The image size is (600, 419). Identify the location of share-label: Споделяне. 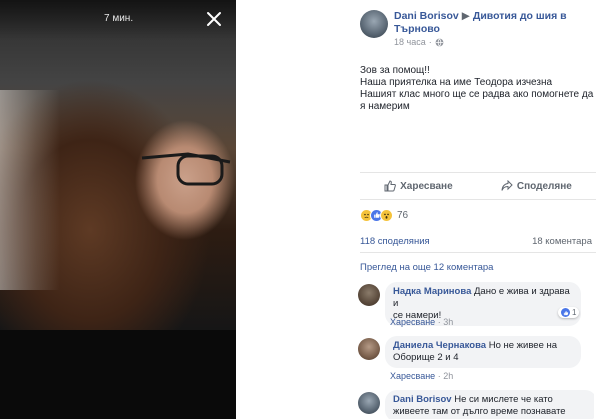
(544, 186).